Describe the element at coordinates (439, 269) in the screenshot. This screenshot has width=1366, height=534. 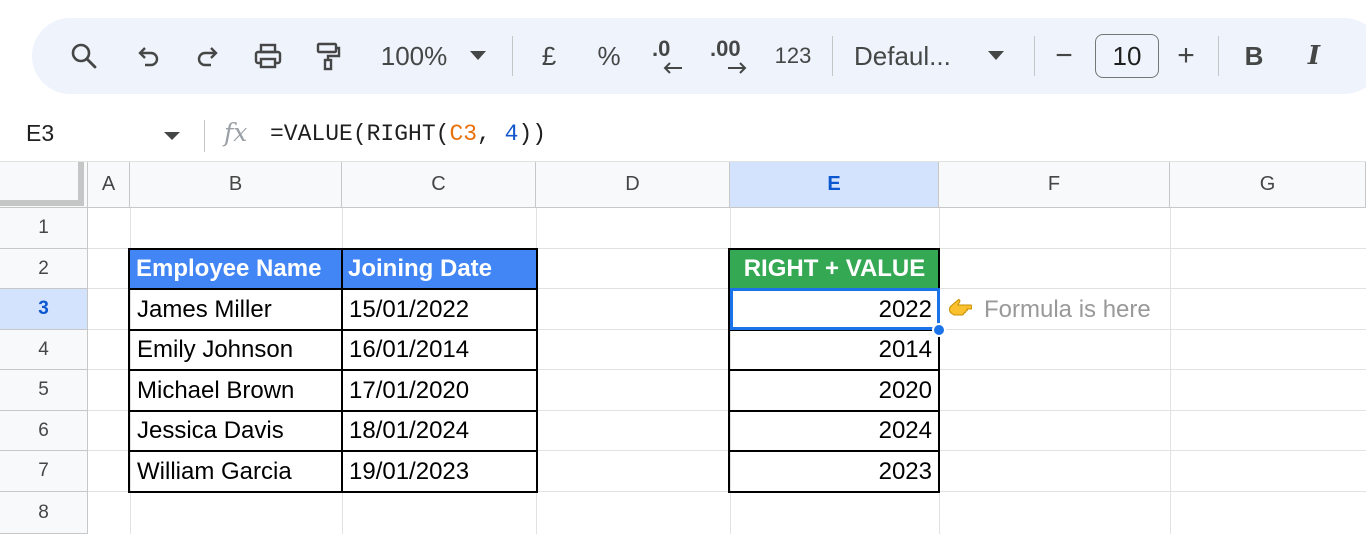
I see `cell-c2: Joining Date` at that location.